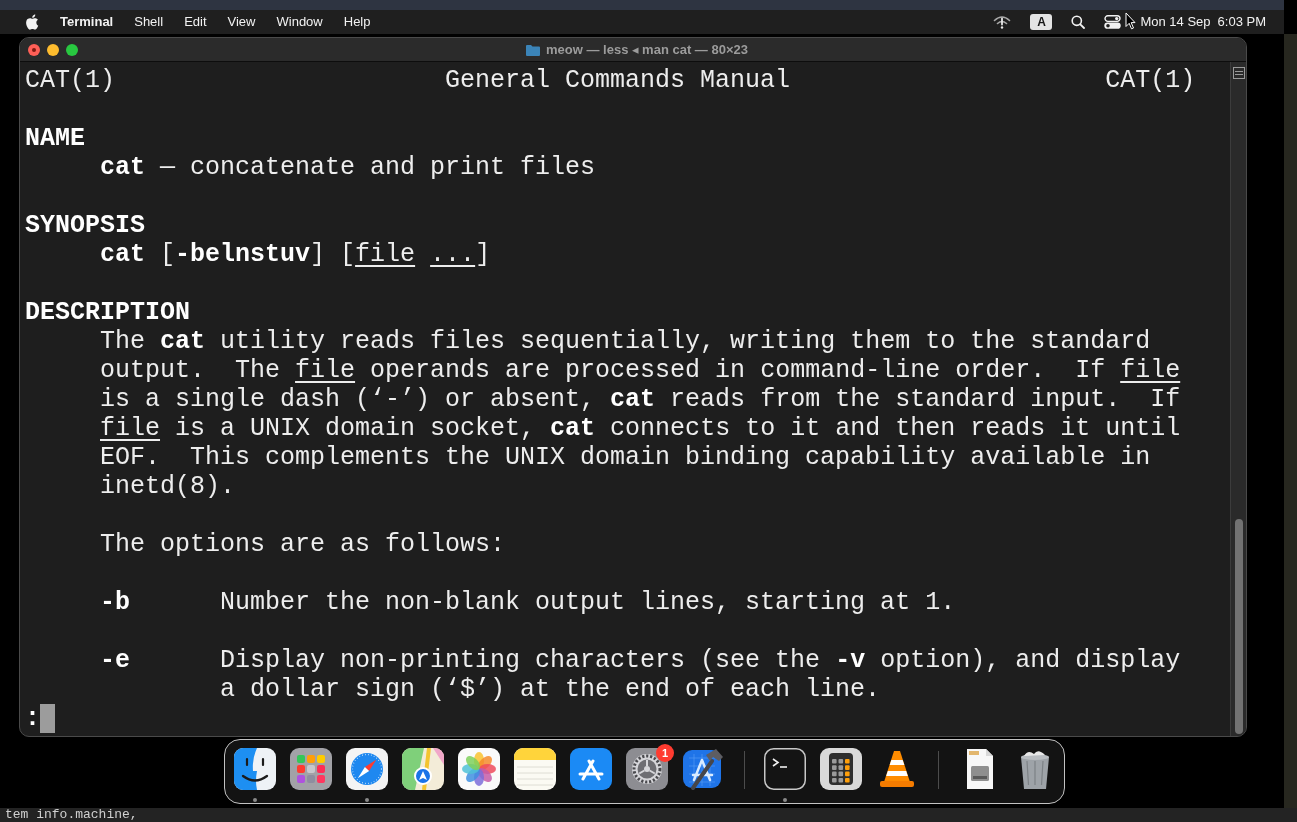  Describe the element at coordinates (1238, 73) in the screenshot. I see `split-pane-icon` at that location.